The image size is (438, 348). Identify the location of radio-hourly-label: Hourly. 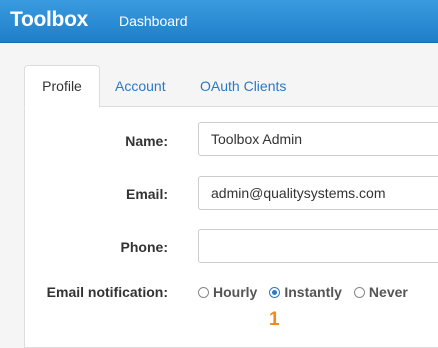
(235, 292).